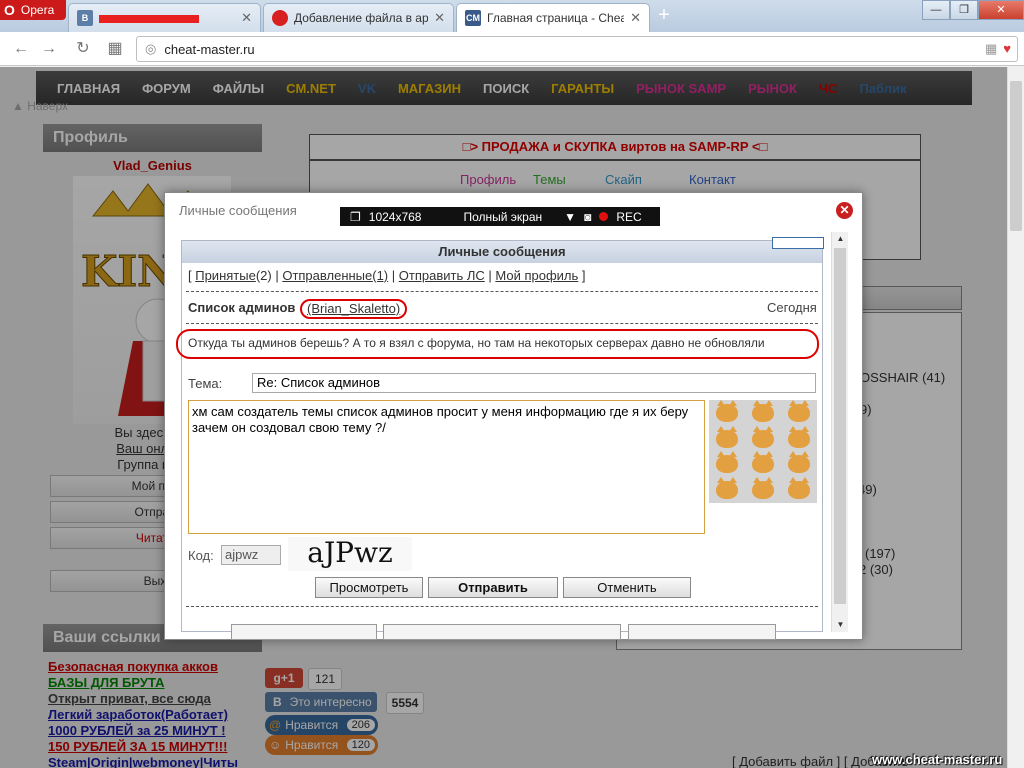 This screenshot has height=768, width=1024. What do you see at coordinates (201, 555) in the screenshot?
I see `code-label: Код:` at bounding box center [201, 555].